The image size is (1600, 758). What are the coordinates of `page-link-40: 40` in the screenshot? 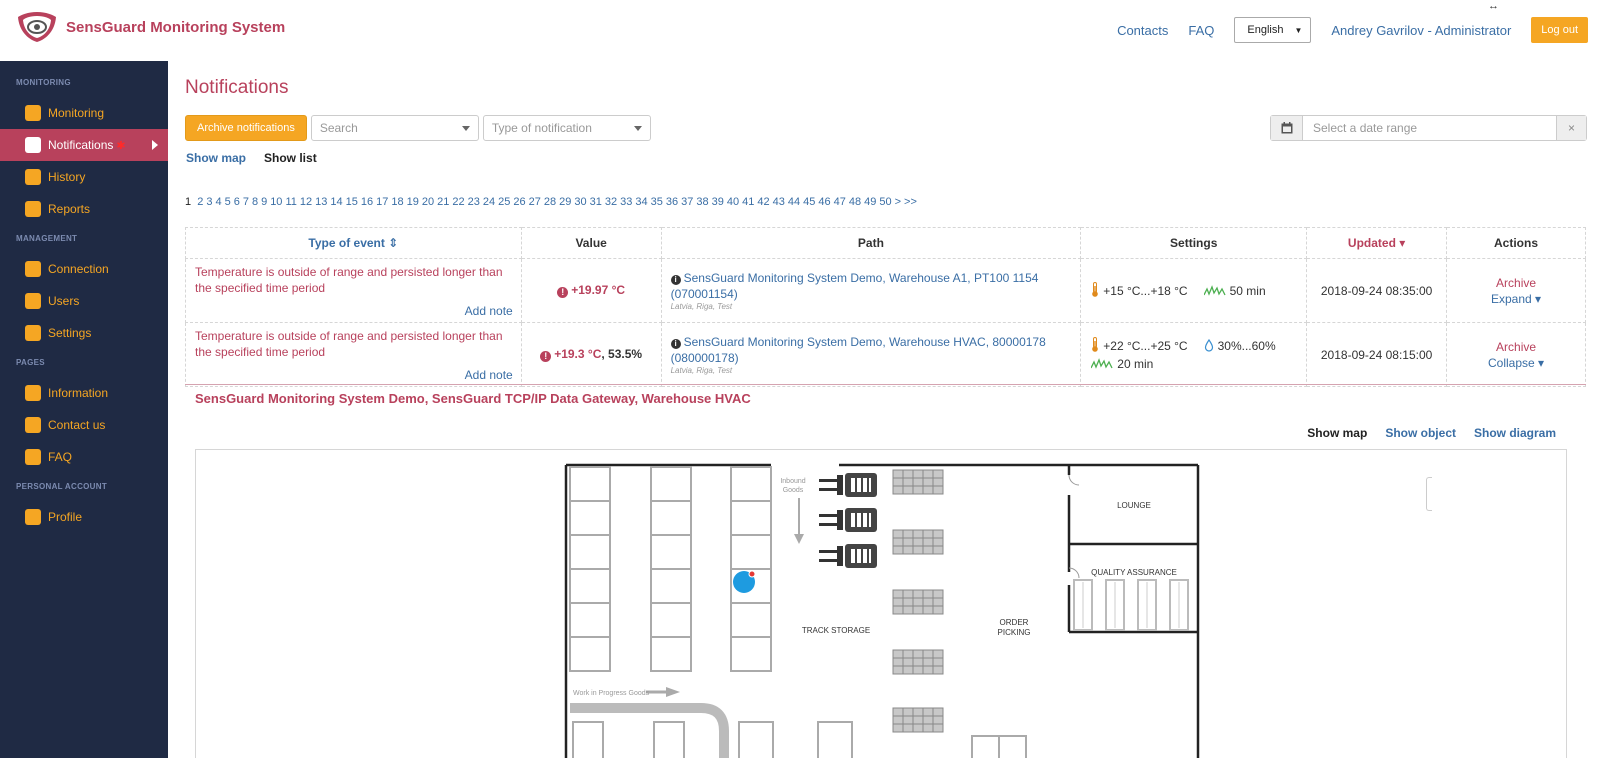 It's located at (733, 202).